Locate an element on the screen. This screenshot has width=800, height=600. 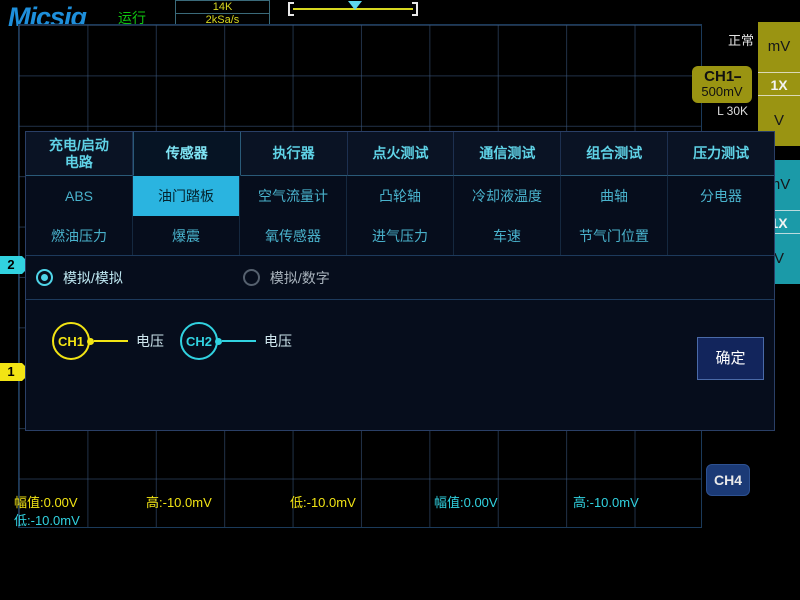
tab-pressure-test: 压力测试 is located at coordinates (721, 154).